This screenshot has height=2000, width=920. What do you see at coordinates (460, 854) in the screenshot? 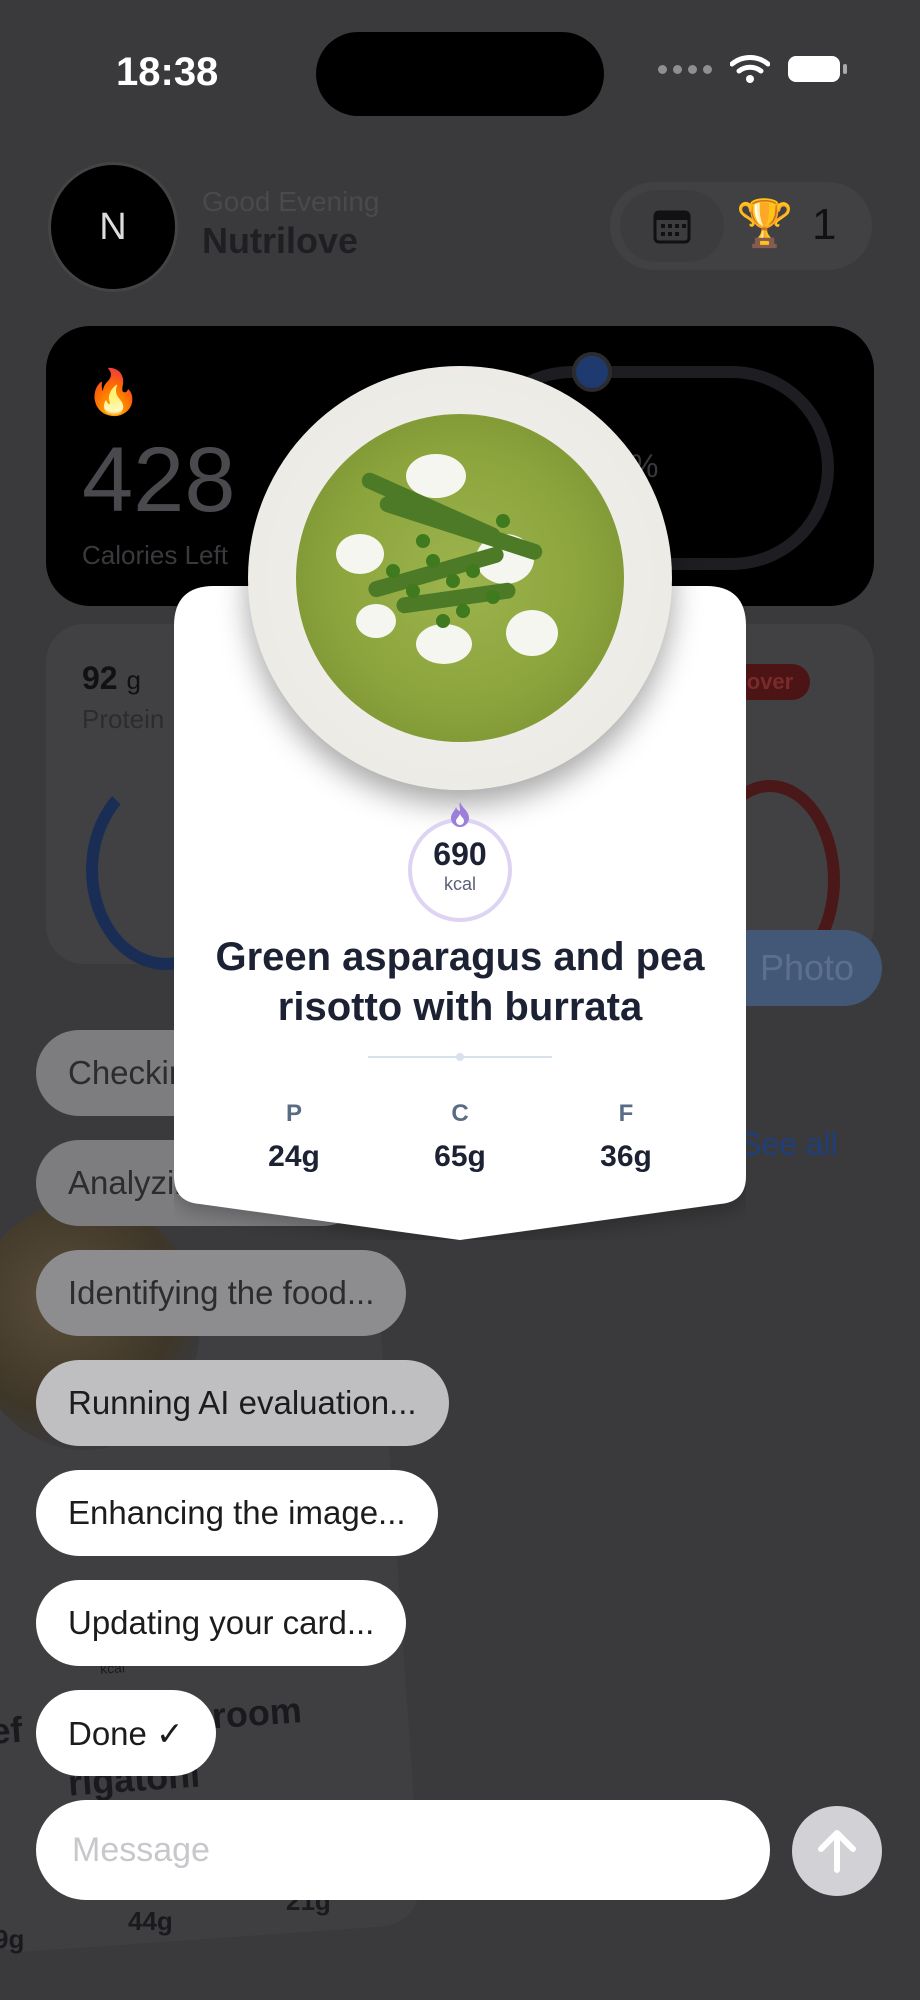
I see `kcal-value: 690` at bounding box center [460, 854].